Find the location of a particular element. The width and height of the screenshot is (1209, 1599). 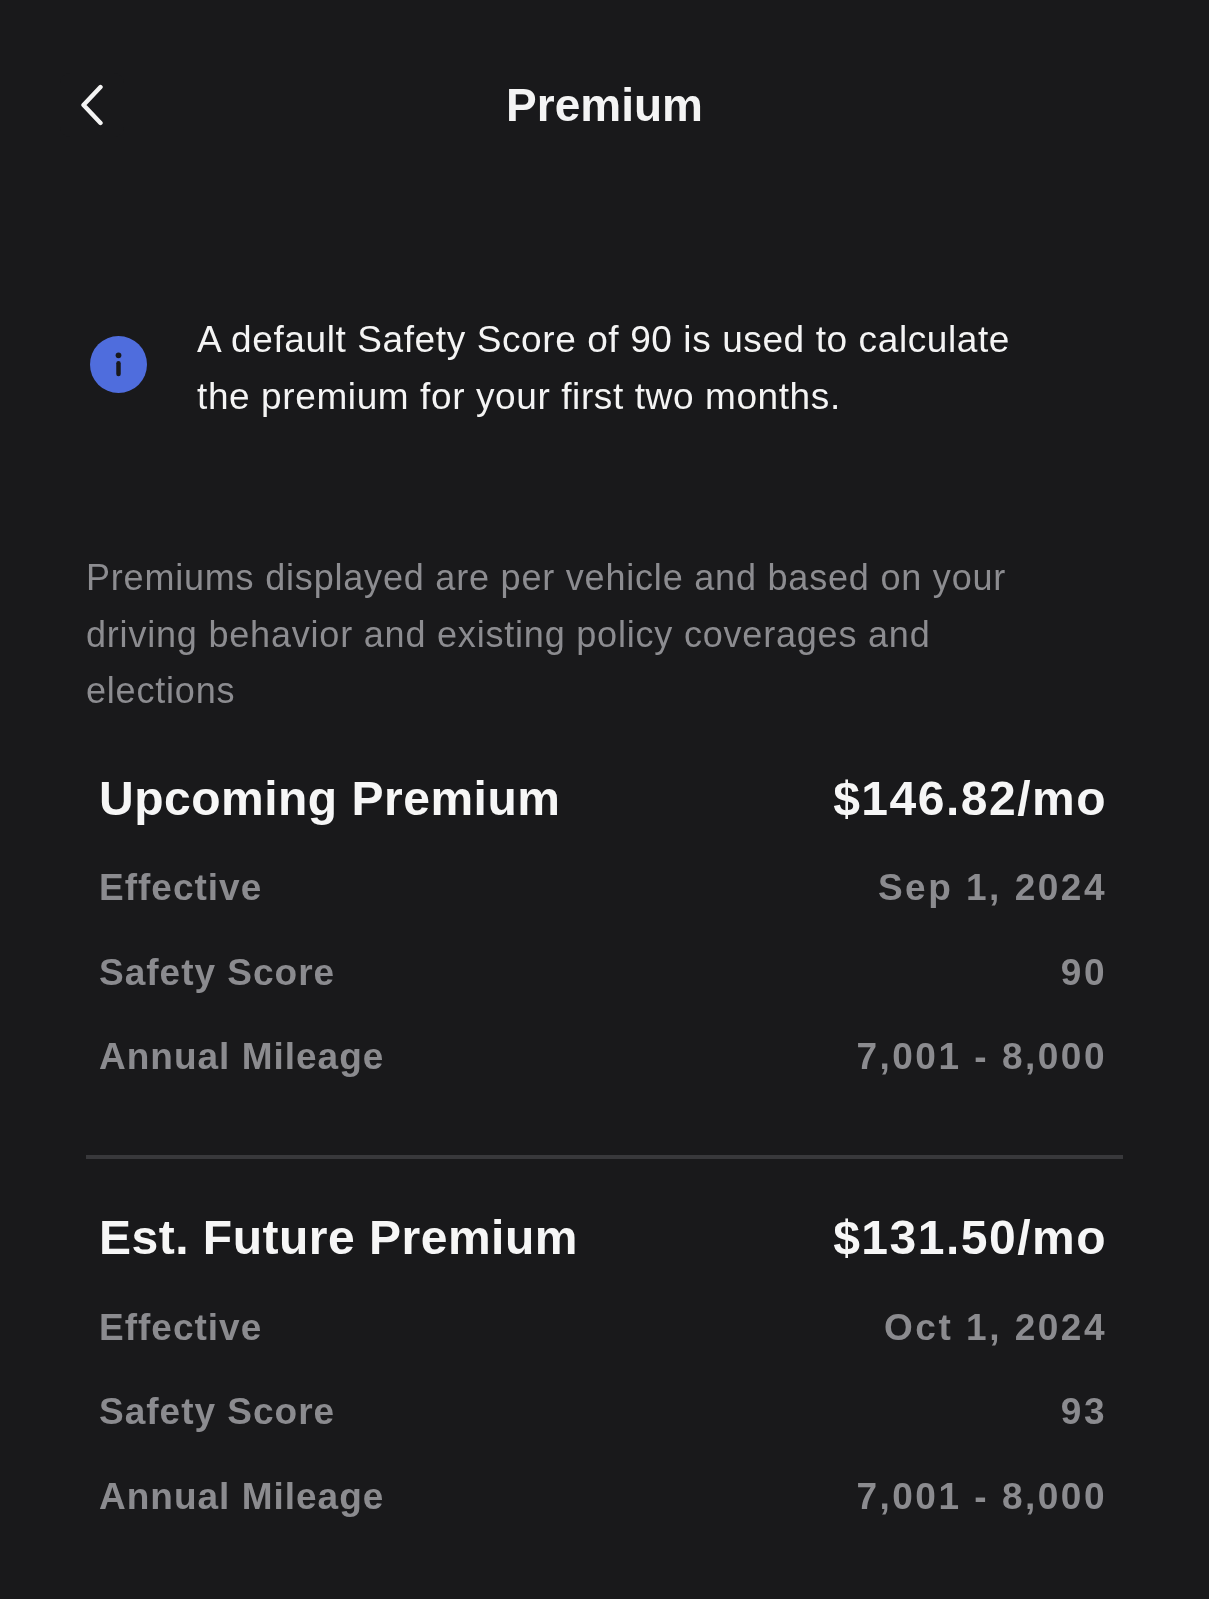

chevron-left-icon is located at coordinates (92, 105).